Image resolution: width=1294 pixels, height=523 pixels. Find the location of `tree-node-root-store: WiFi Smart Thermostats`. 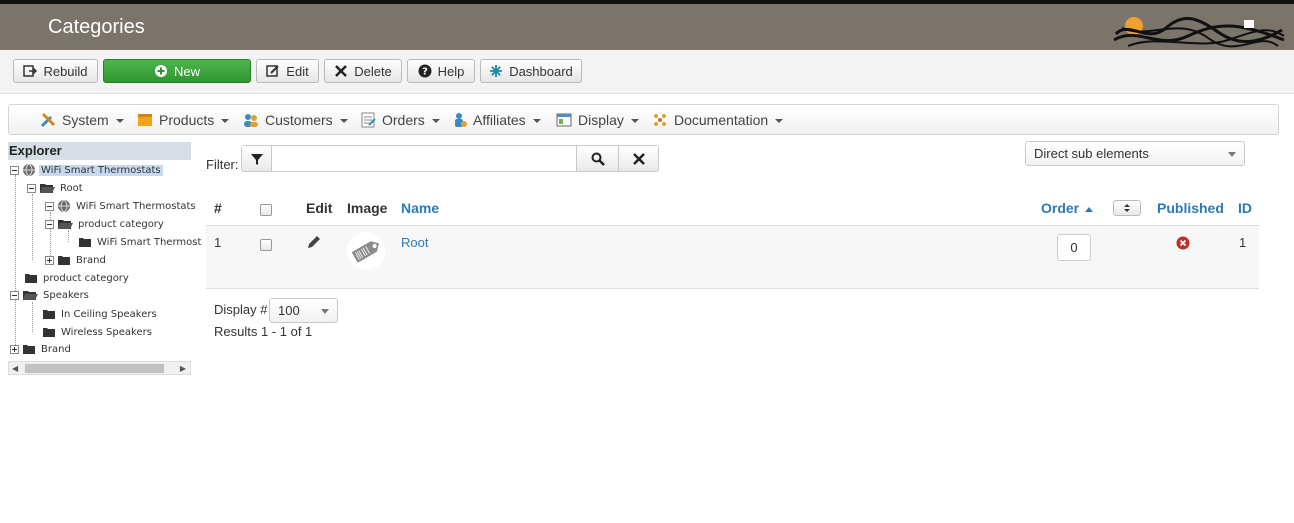

tree-node-root-store: WiFi Smart Thermostats is located at coordinates (86, 170).